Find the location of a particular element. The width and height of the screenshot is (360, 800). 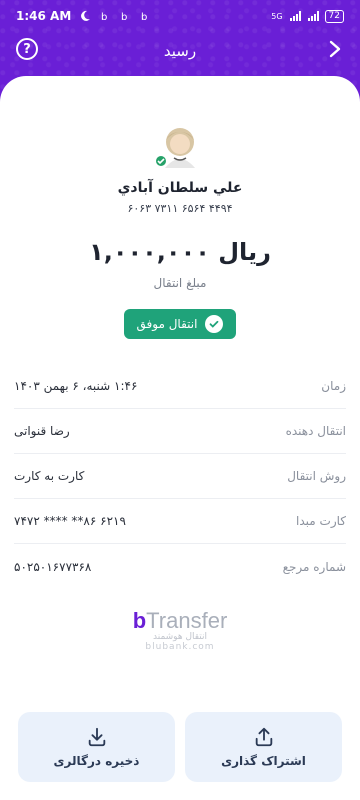

detail-label: روش انتقال is located at coordinates (316, 476).